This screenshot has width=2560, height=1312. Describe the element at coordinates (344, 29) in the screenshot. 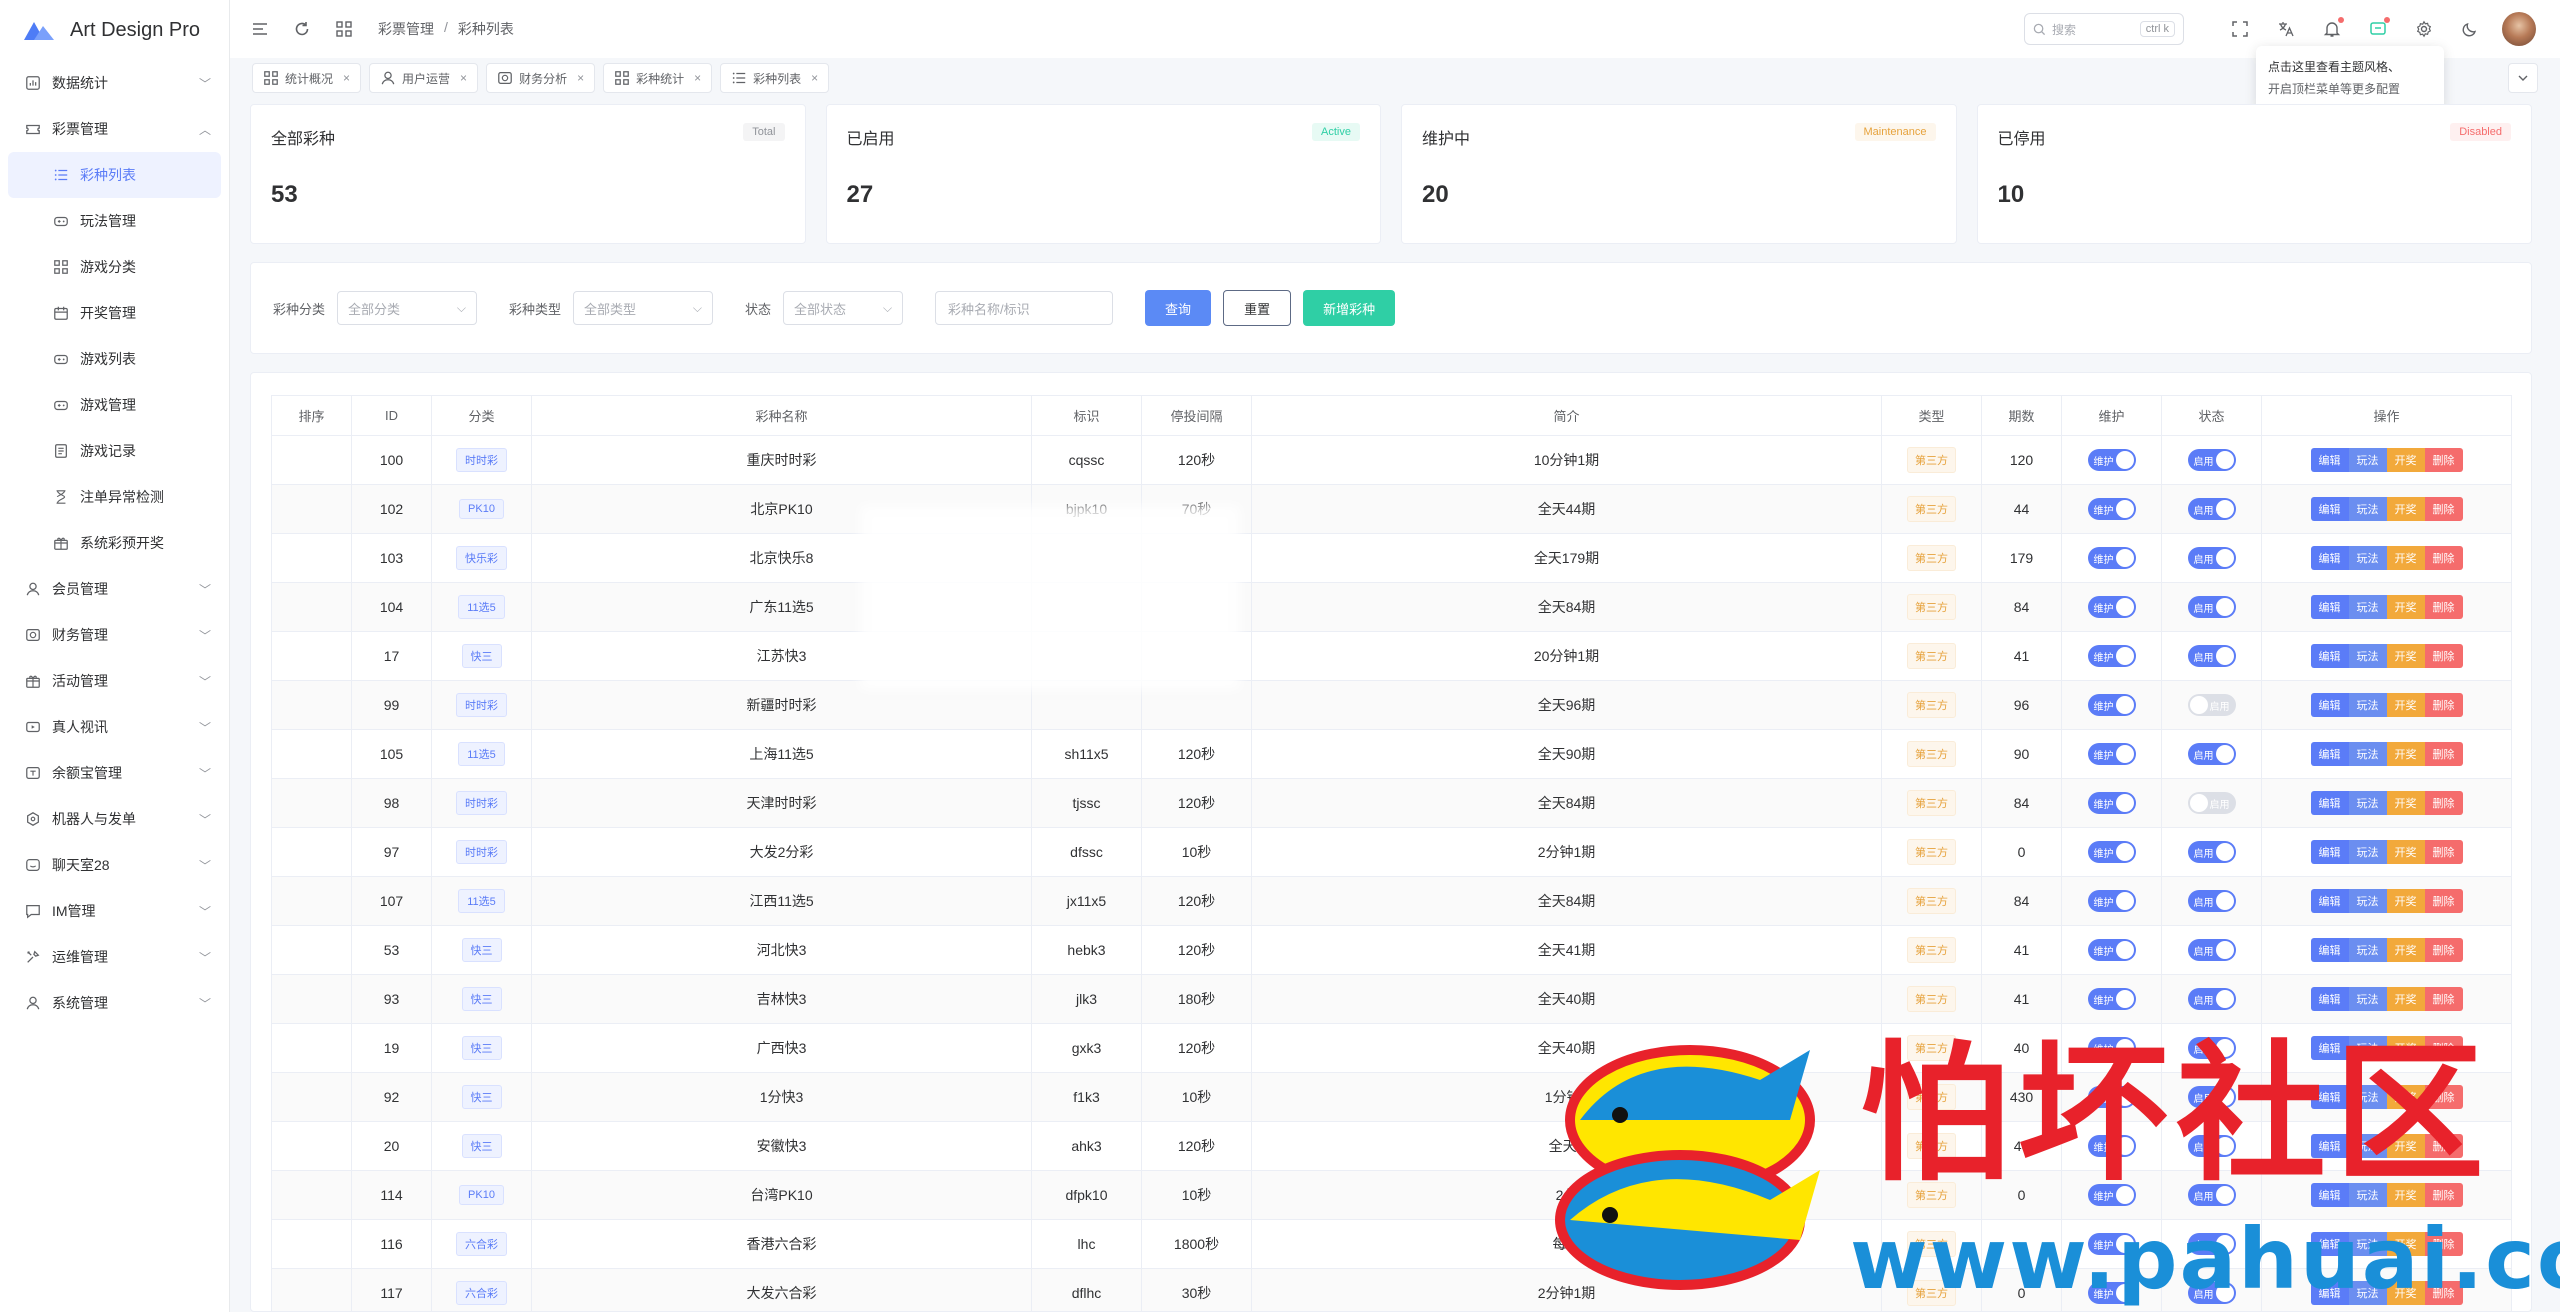

I see `apps-grid-icon` at that location.